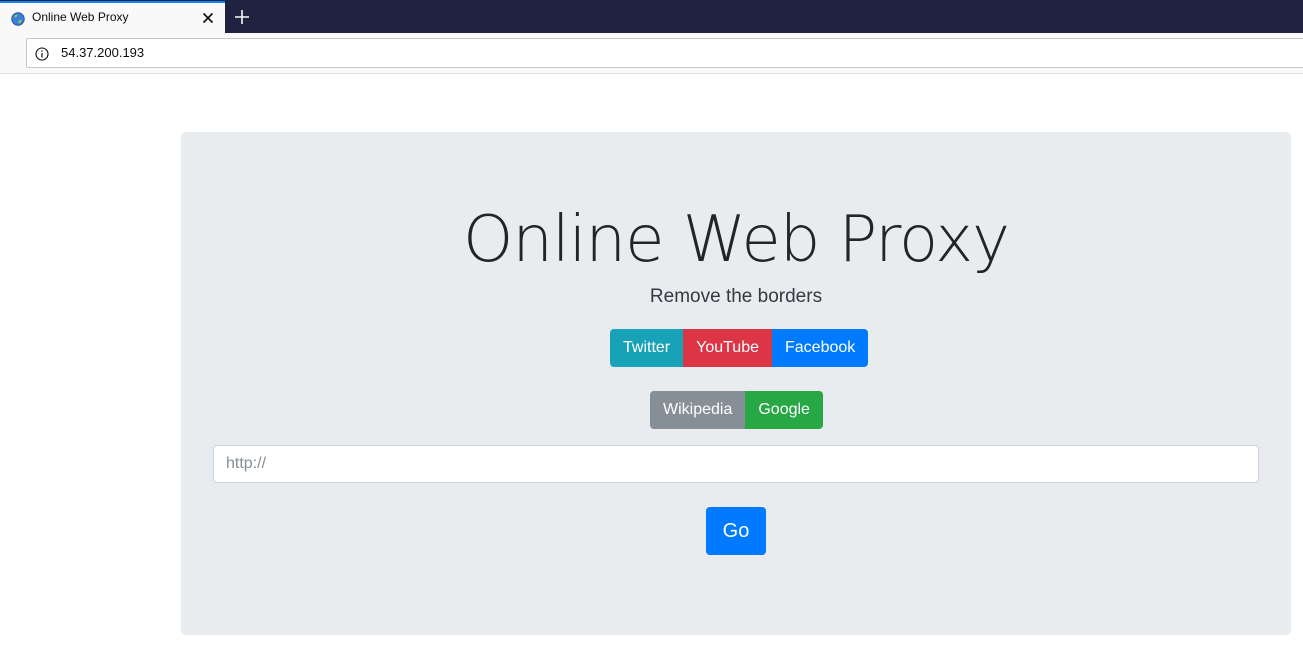  What do you see at coordinates (736, 240) in the screenshot?
I see `page-title: Online Web Proxy` at bounding box center [736, 240].